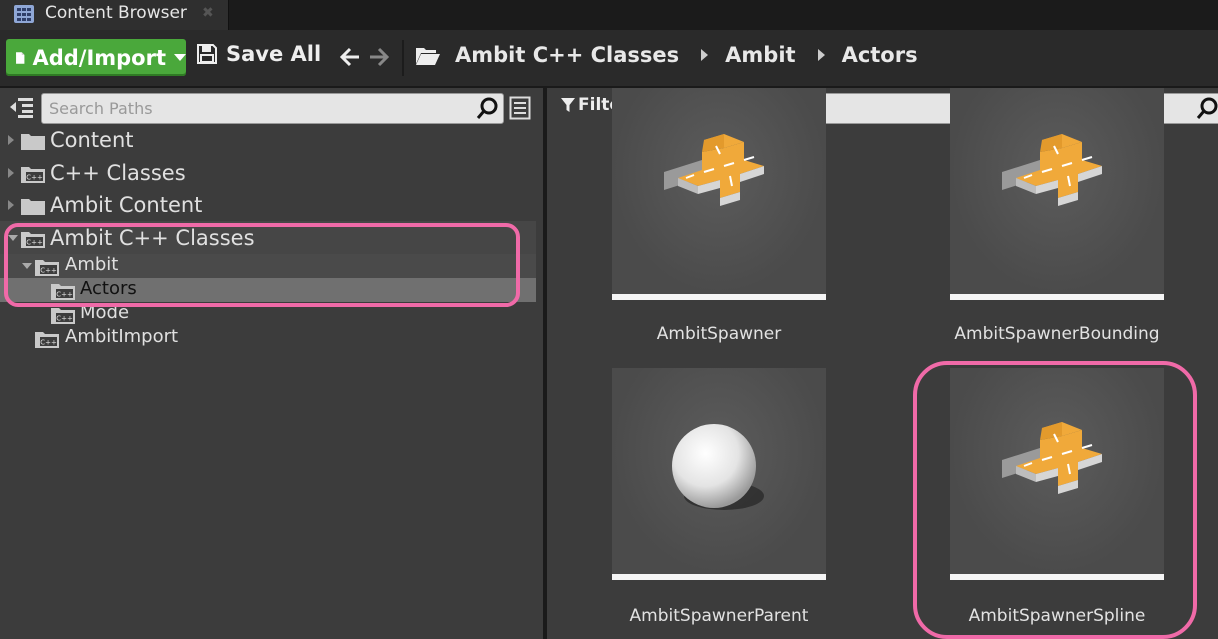  I want to click on tree-item-label: AmbitImport, so click(122, 336).